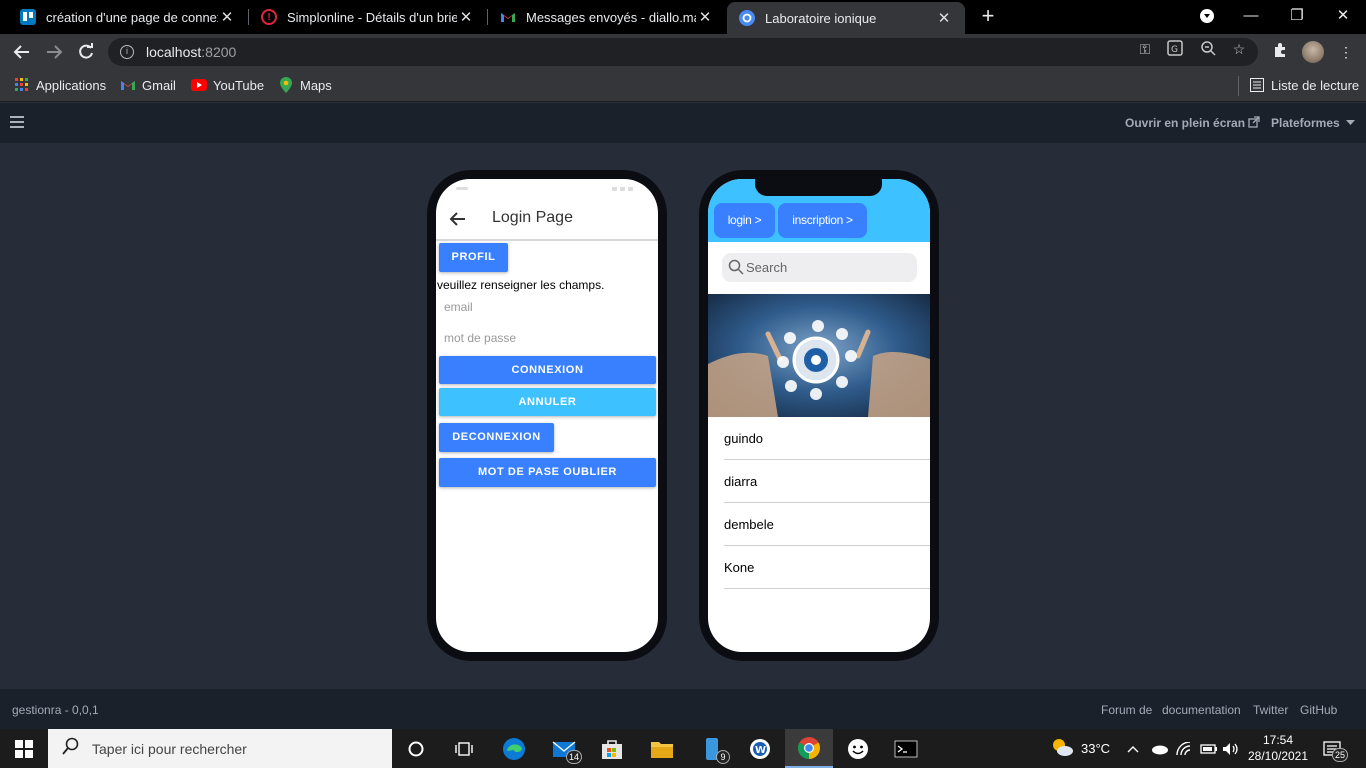  Describe the element at coordinates (1185, 123) in the screenshot. I see `fullscreen-label: Ouvrir en plein écran` at that location.